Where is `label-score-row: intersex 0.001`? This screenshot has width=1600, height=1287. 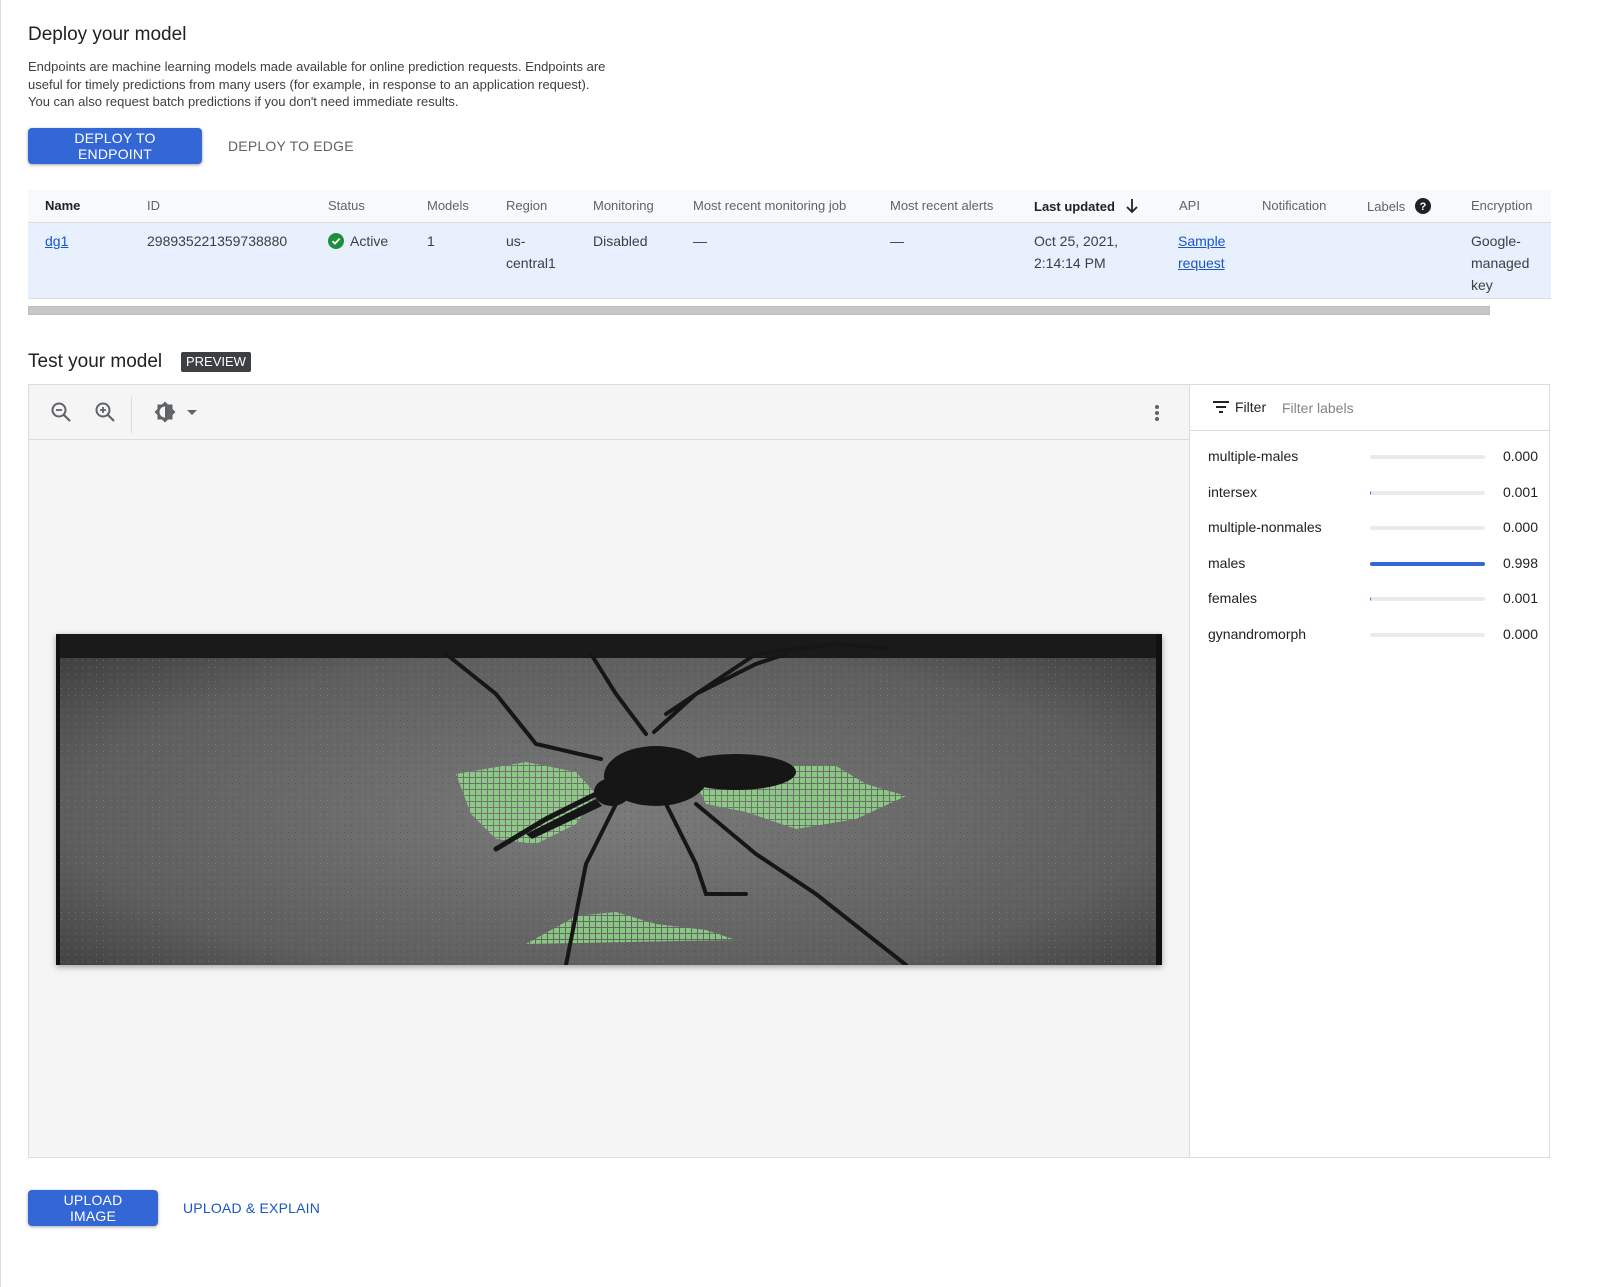
label-score-row: intersex 0.001 is located at coordinates (1373, 493).